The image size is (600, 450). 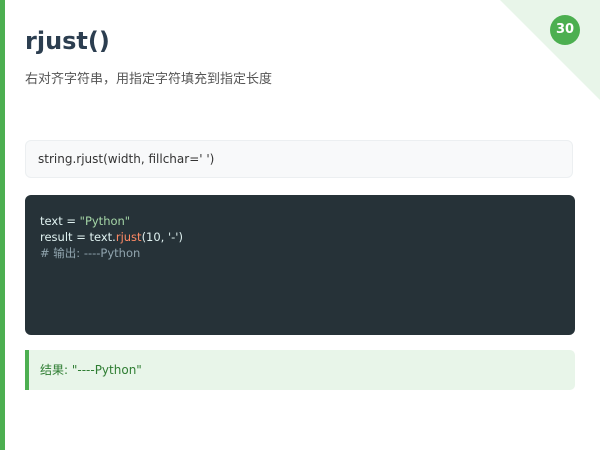 What do you see at coordinates (300, 221) in the screenshot?
I see `code-line-1: text = "Python"` at bounding box center [300, 221].